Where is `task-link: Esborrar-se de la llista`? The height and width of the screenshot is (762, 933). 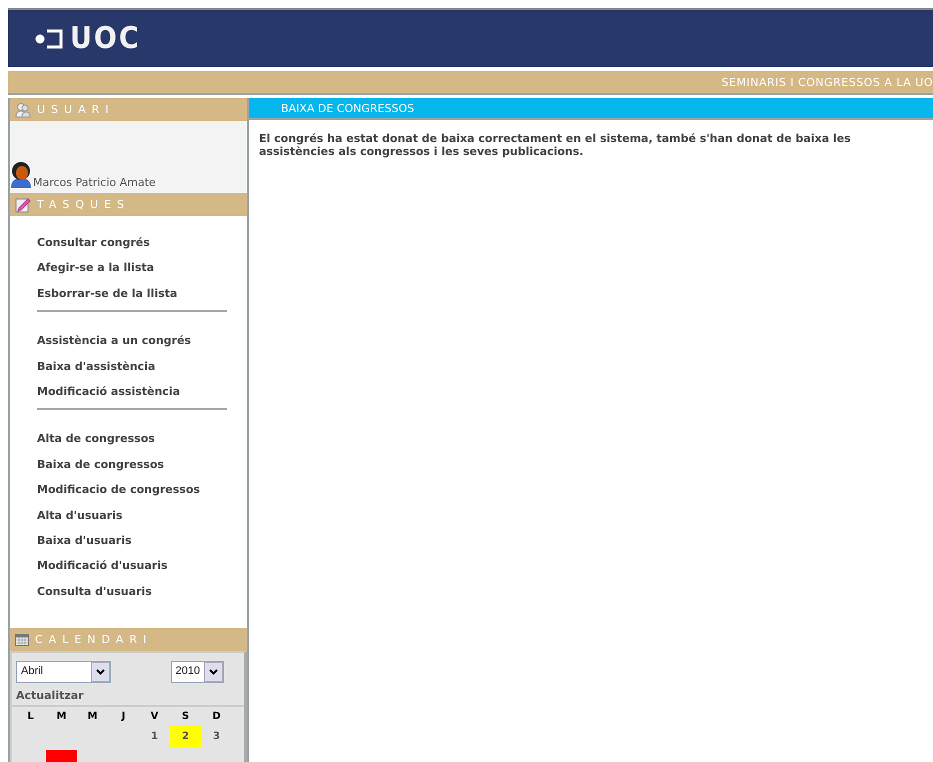 task-link: Esborrar-se de la llista is located at coordinates (107, 293).